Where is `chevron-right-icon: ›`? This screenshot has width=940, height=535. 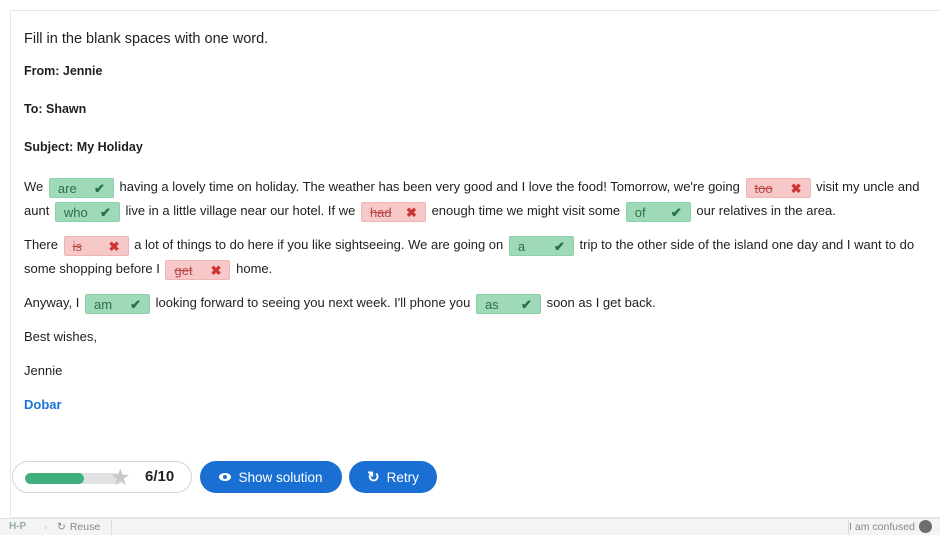 chevron-right-icon: › is located at coordinates (46, 527).